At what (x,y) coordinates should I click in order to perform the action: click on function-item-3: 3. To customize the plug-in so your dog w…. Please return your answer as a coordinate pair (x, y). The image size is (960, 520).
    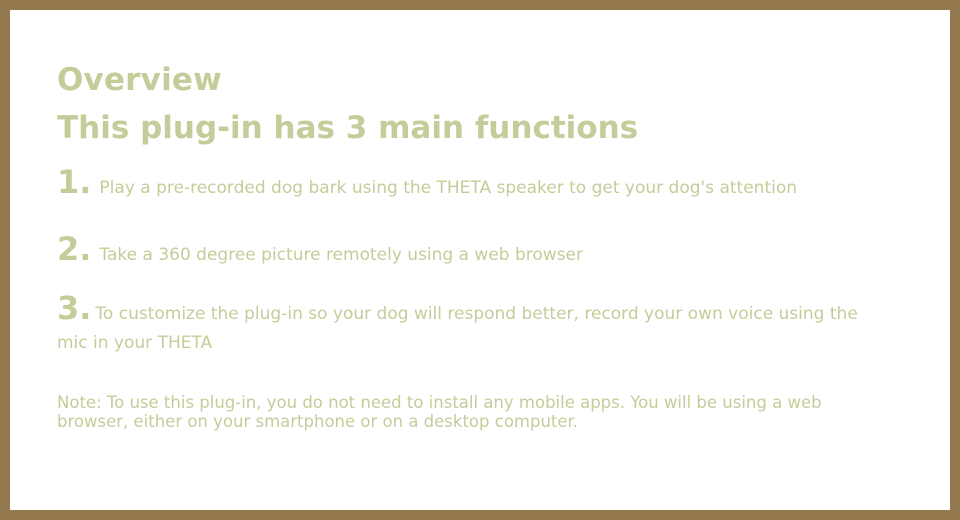
    Looking at the image, I should click on (467, 325).